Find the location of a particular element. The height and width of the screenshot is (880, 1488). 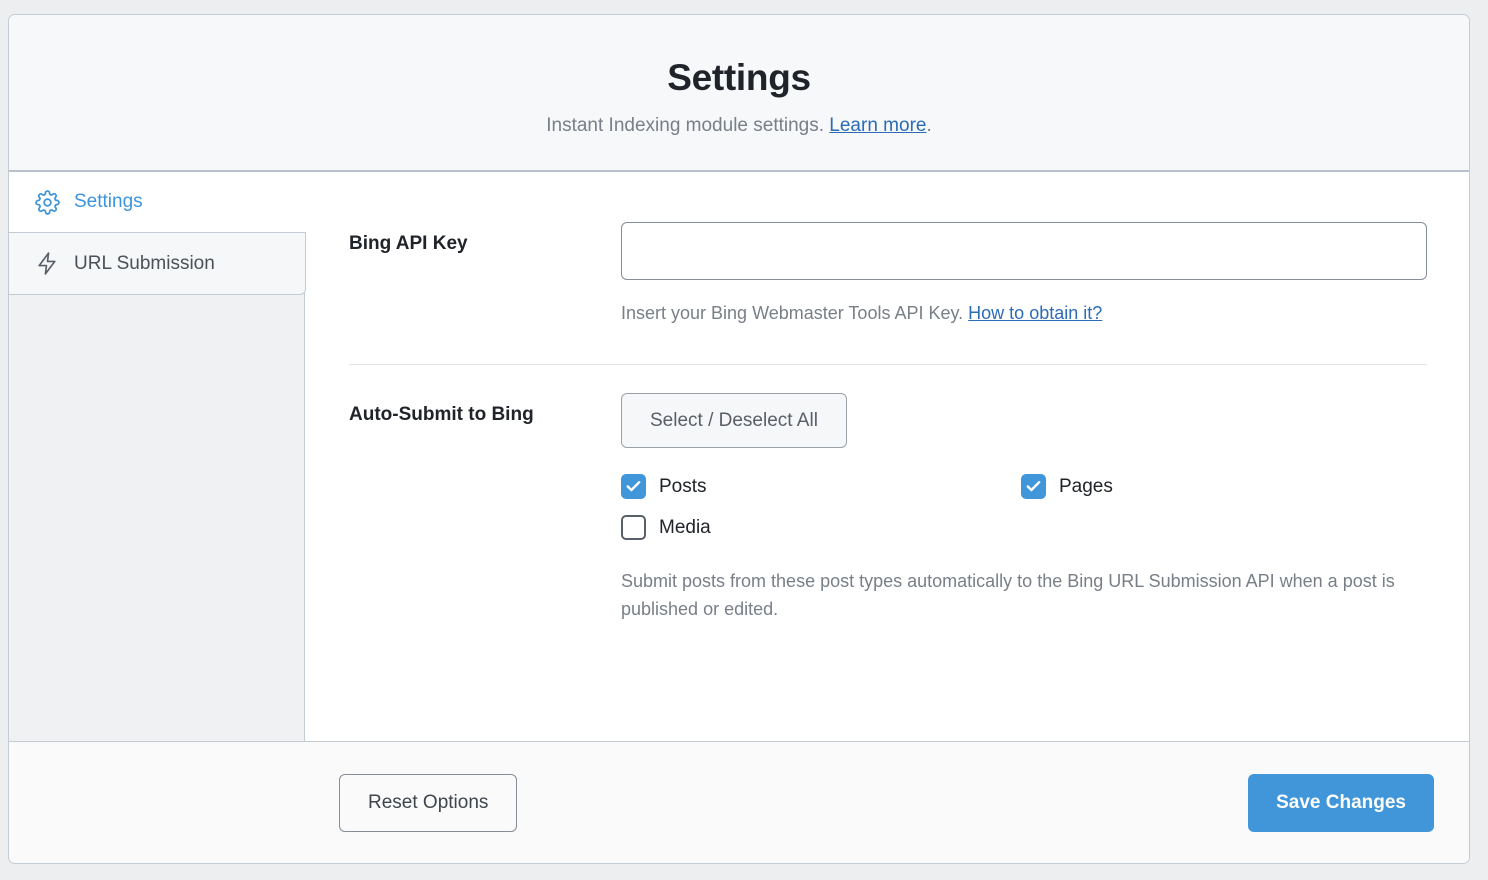

reset-options-button: Reset Options is located at coordinates (428, 802).